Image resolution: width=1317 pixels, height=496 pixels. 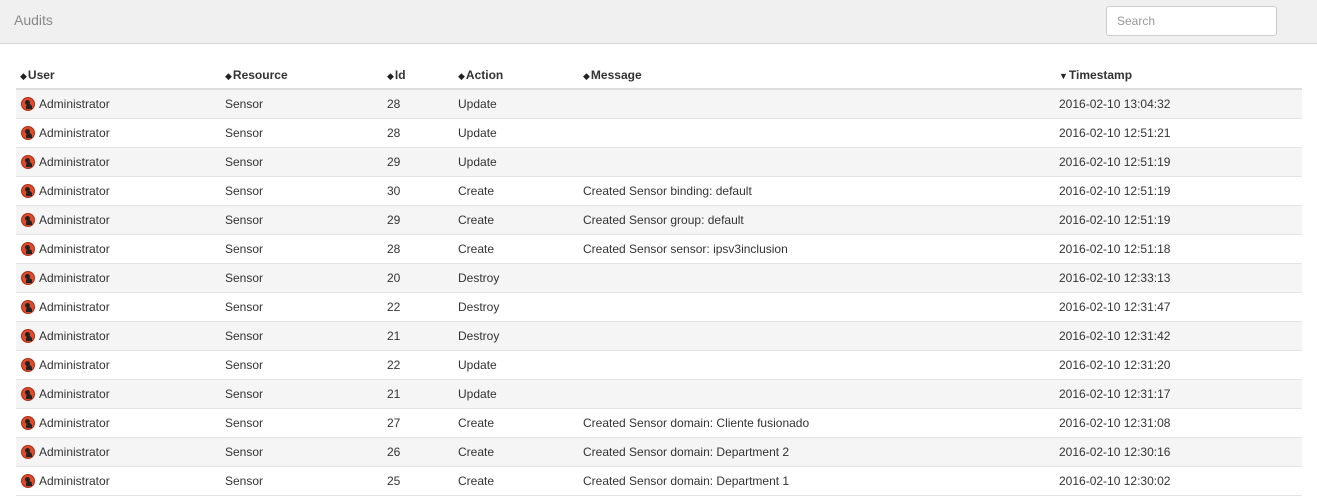 I want to click on column-header-timestamp: ▼Timestamp, so click(x=1178, y=76).